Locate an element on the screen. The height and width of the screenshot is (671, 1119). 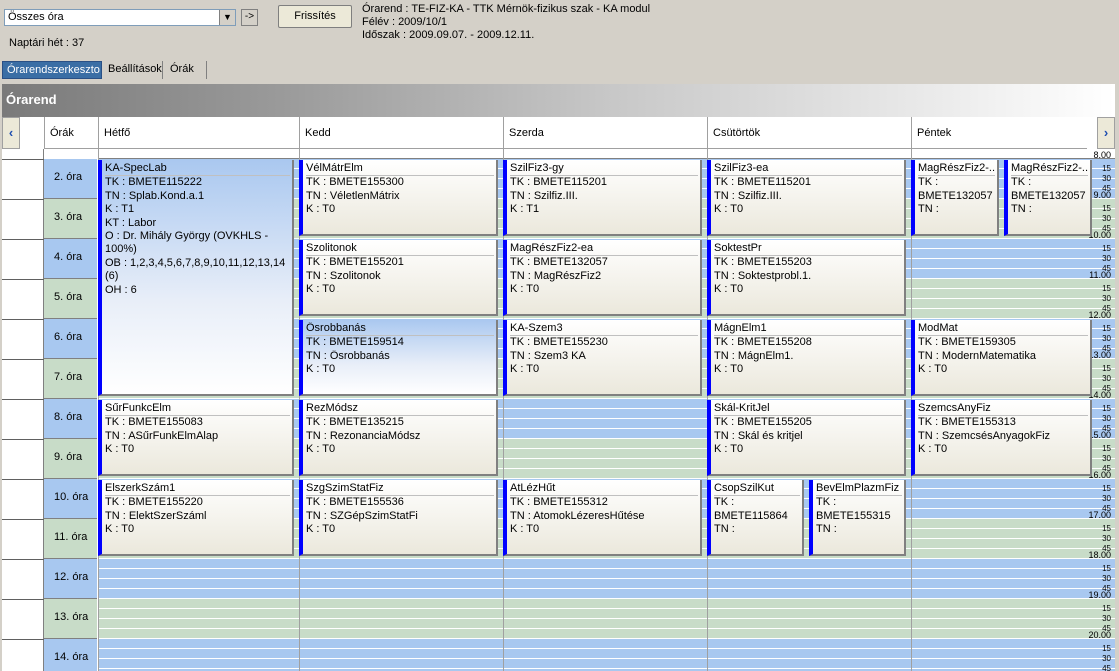
lesson-card: MagRészFiz2-ea TK : BMETE132057 TN is located at coordinates (602, 278).